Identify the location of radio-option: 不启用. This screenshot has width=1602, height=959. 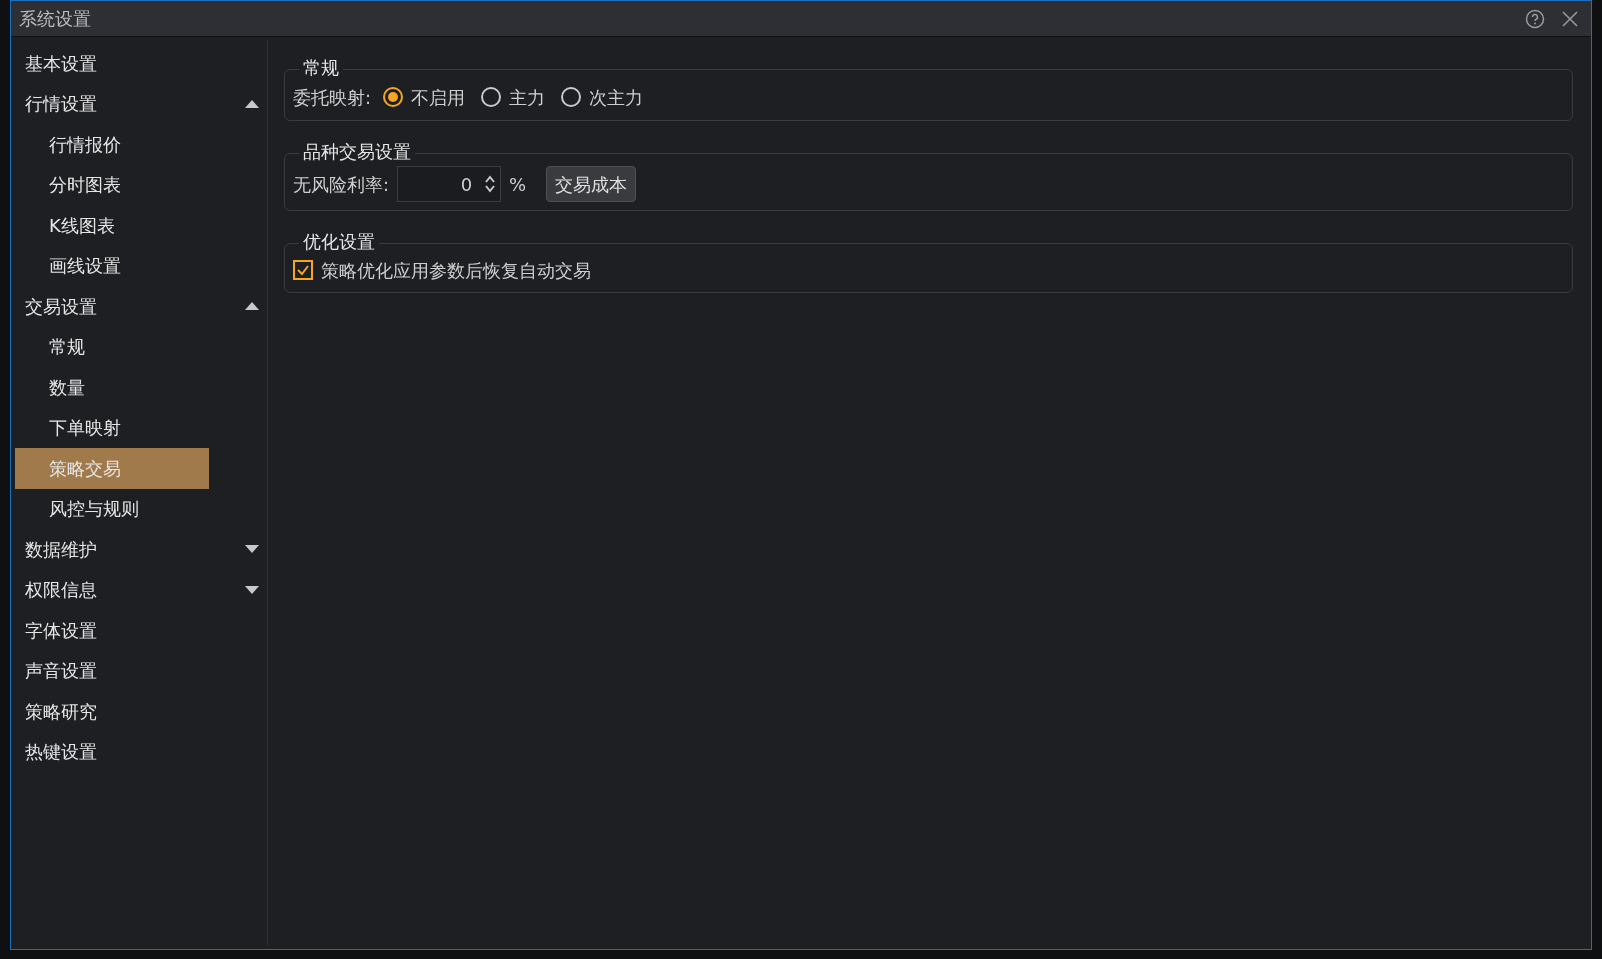
(424, 97).